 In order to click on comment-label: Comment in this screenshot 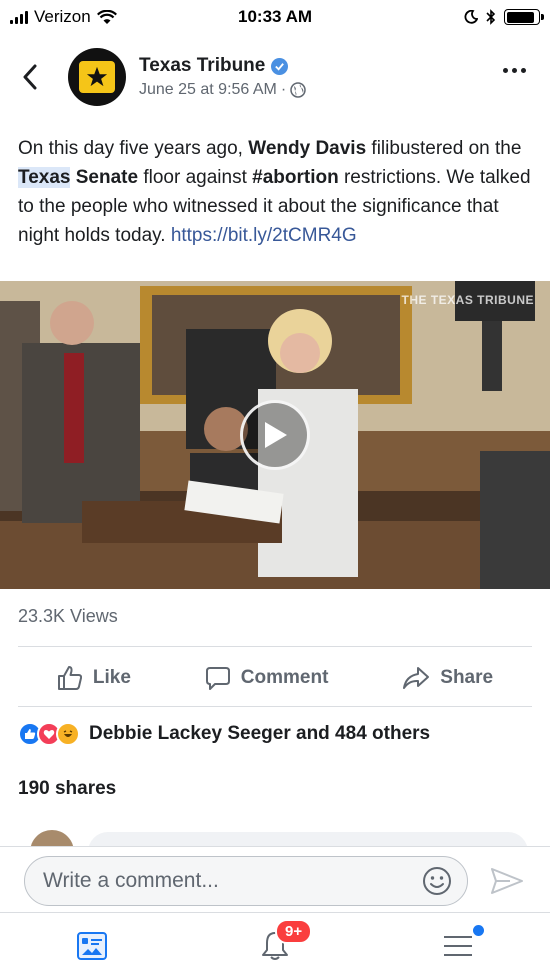, I will do `click(284, 677)`.